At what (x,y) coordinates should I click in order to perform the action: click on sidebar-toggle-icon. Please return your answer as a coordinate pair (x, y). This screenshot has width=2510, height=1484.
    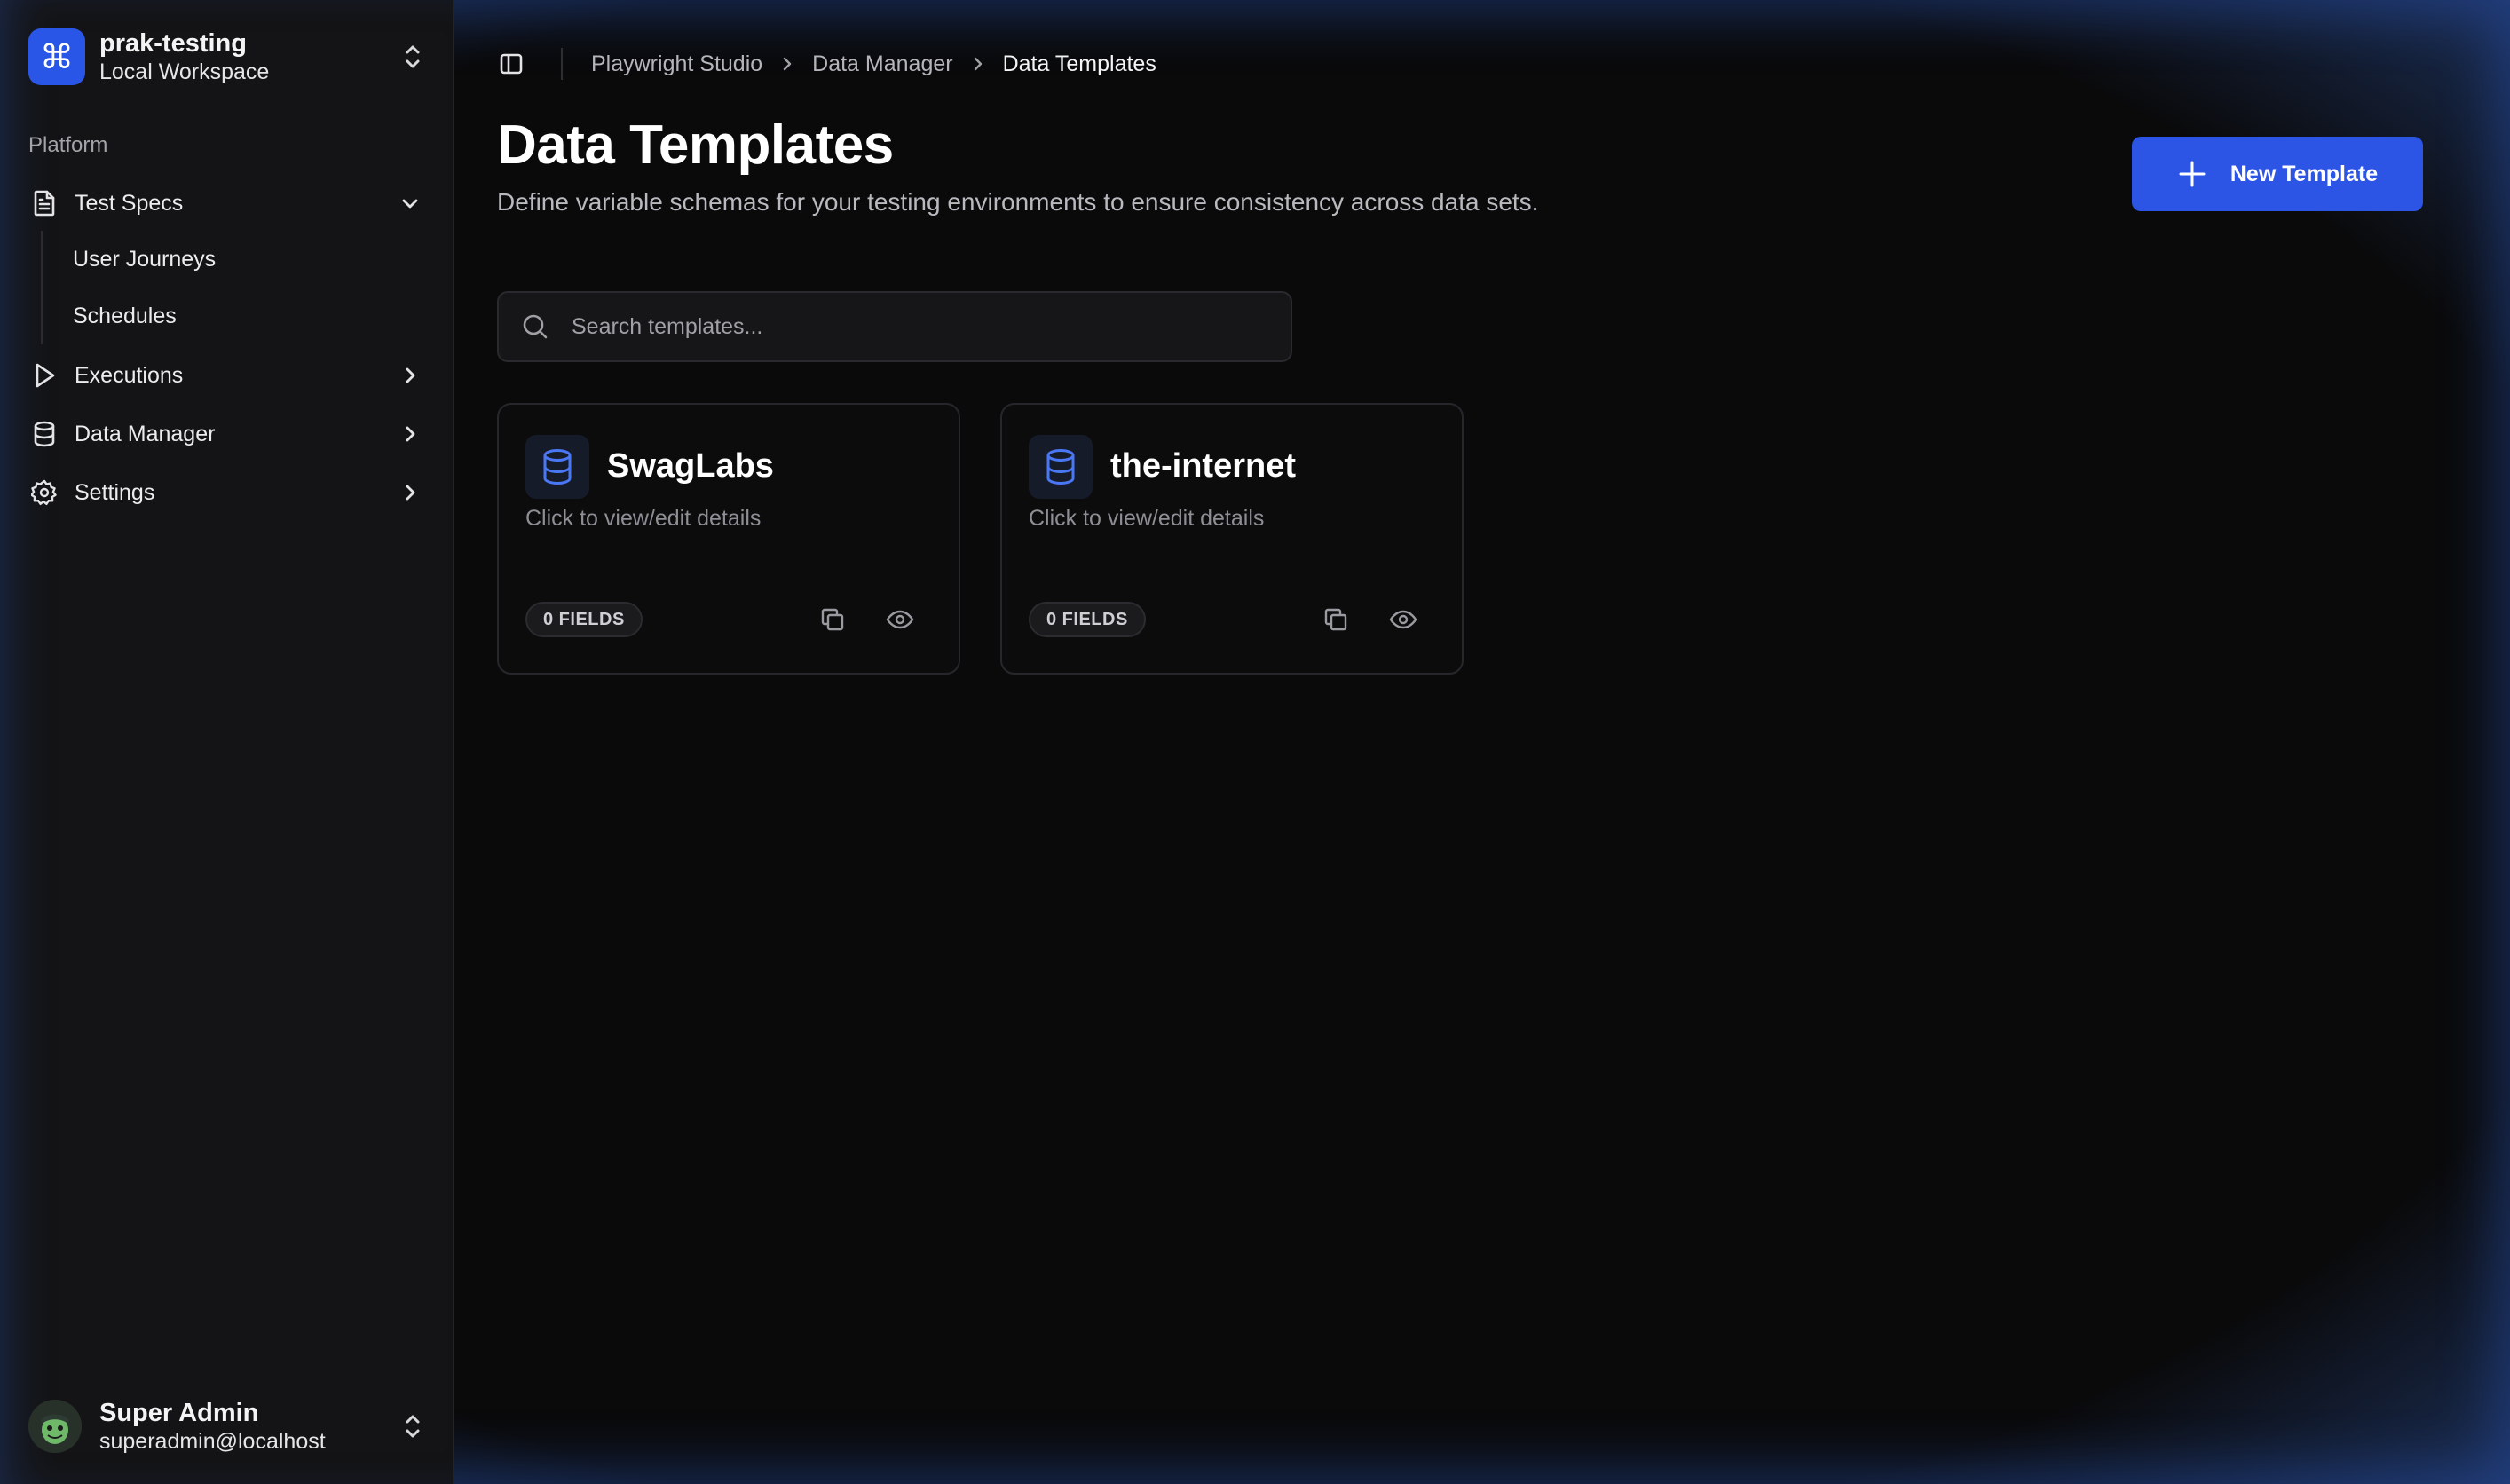
    Looking at the image, I should click on (511, 64).